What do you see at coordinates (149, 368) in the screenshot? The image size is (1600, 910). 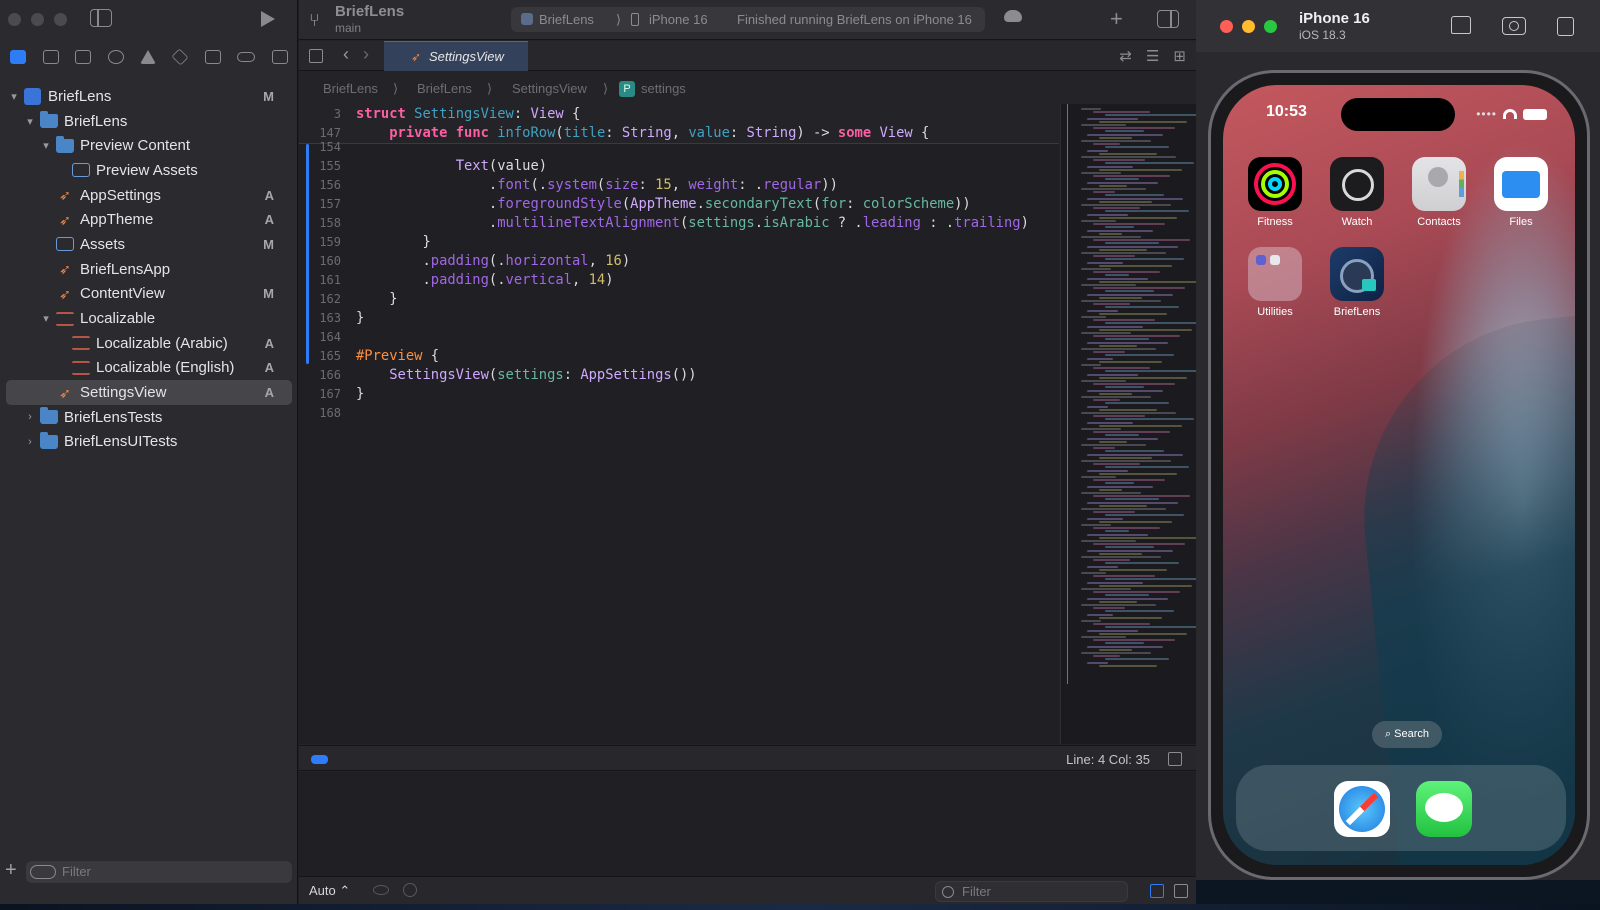 I see `navigator-item: Localizable (English) A` at bounding box center [149, 368].